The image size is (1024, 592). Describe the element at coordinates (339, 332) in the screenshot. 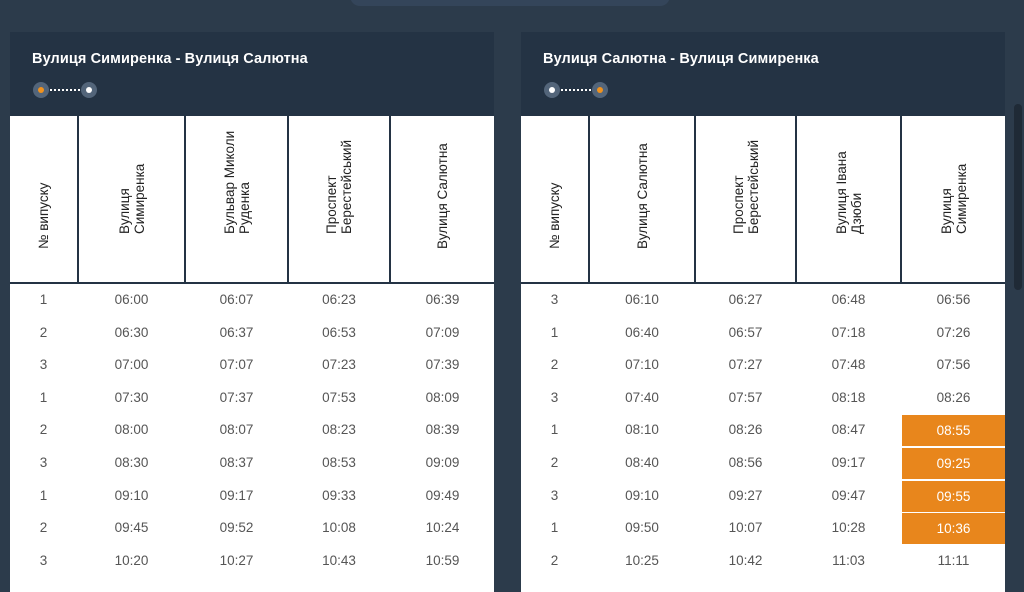

I see `departure-time-cell: 06:53` at that location.